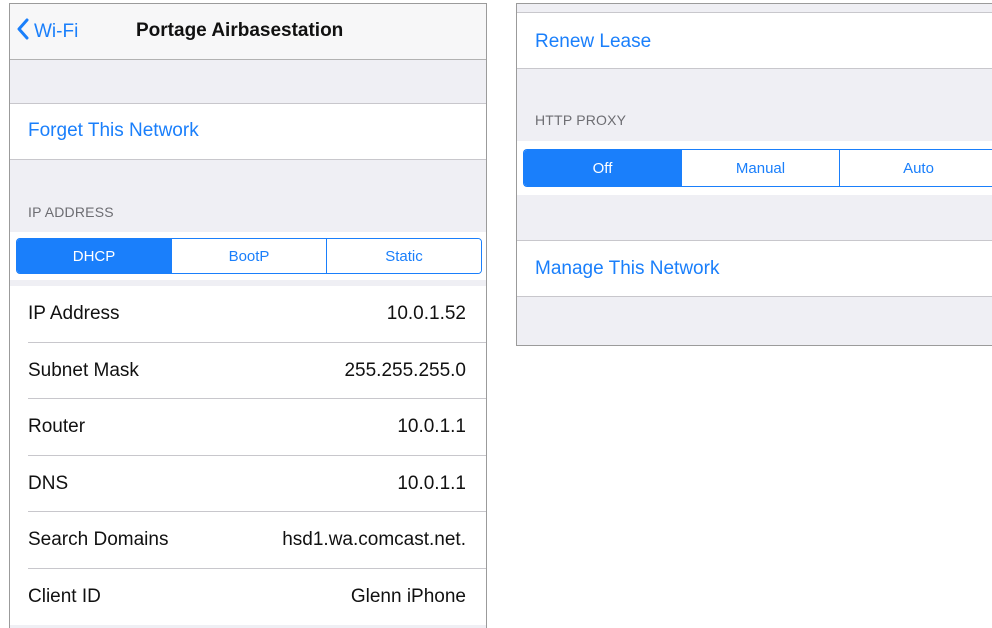 Image resolution: width=992 pixels, height=628 pixels. What do you see at coordinates (98, 540) in the screenshot?
I see `row-label: Search Domains` at bounding box center [98, 540].